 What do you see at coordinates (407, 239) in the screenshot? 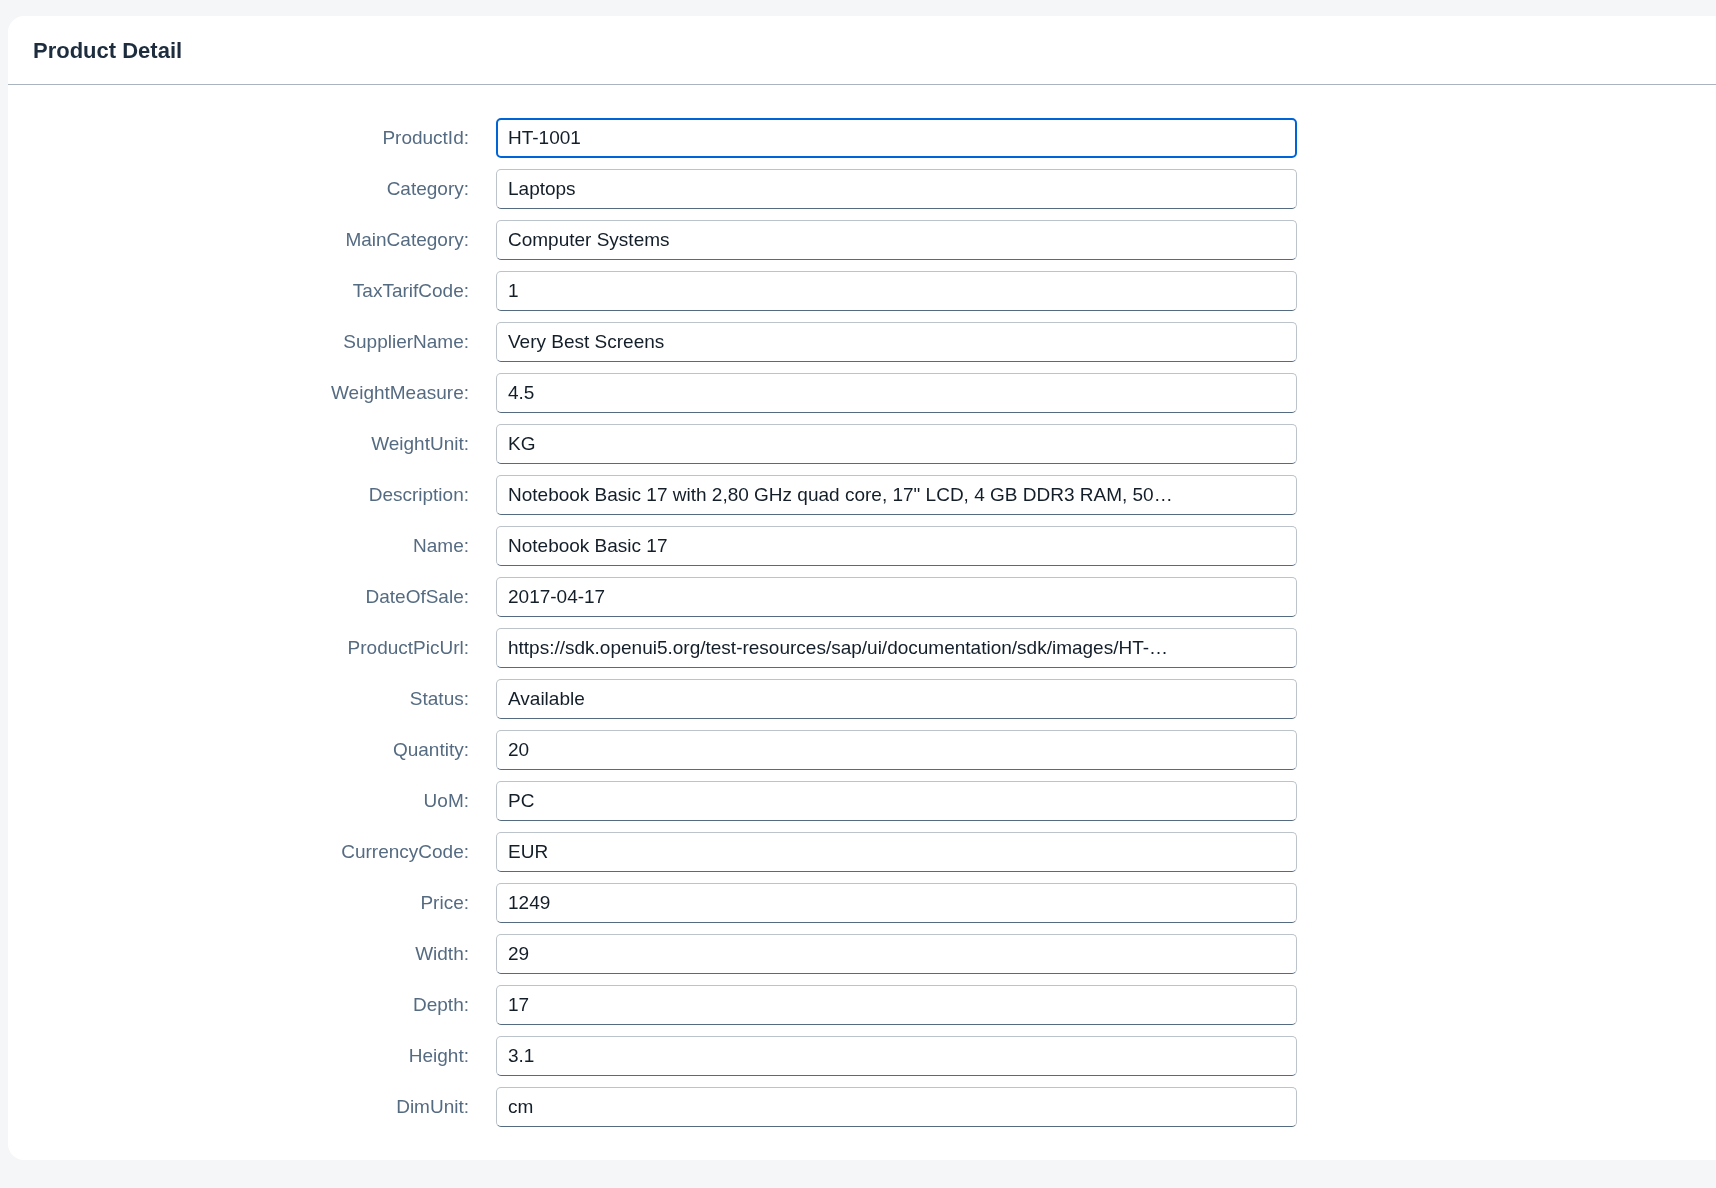
I see `field-label: MainCategory:` at bounding box center [407, 239].